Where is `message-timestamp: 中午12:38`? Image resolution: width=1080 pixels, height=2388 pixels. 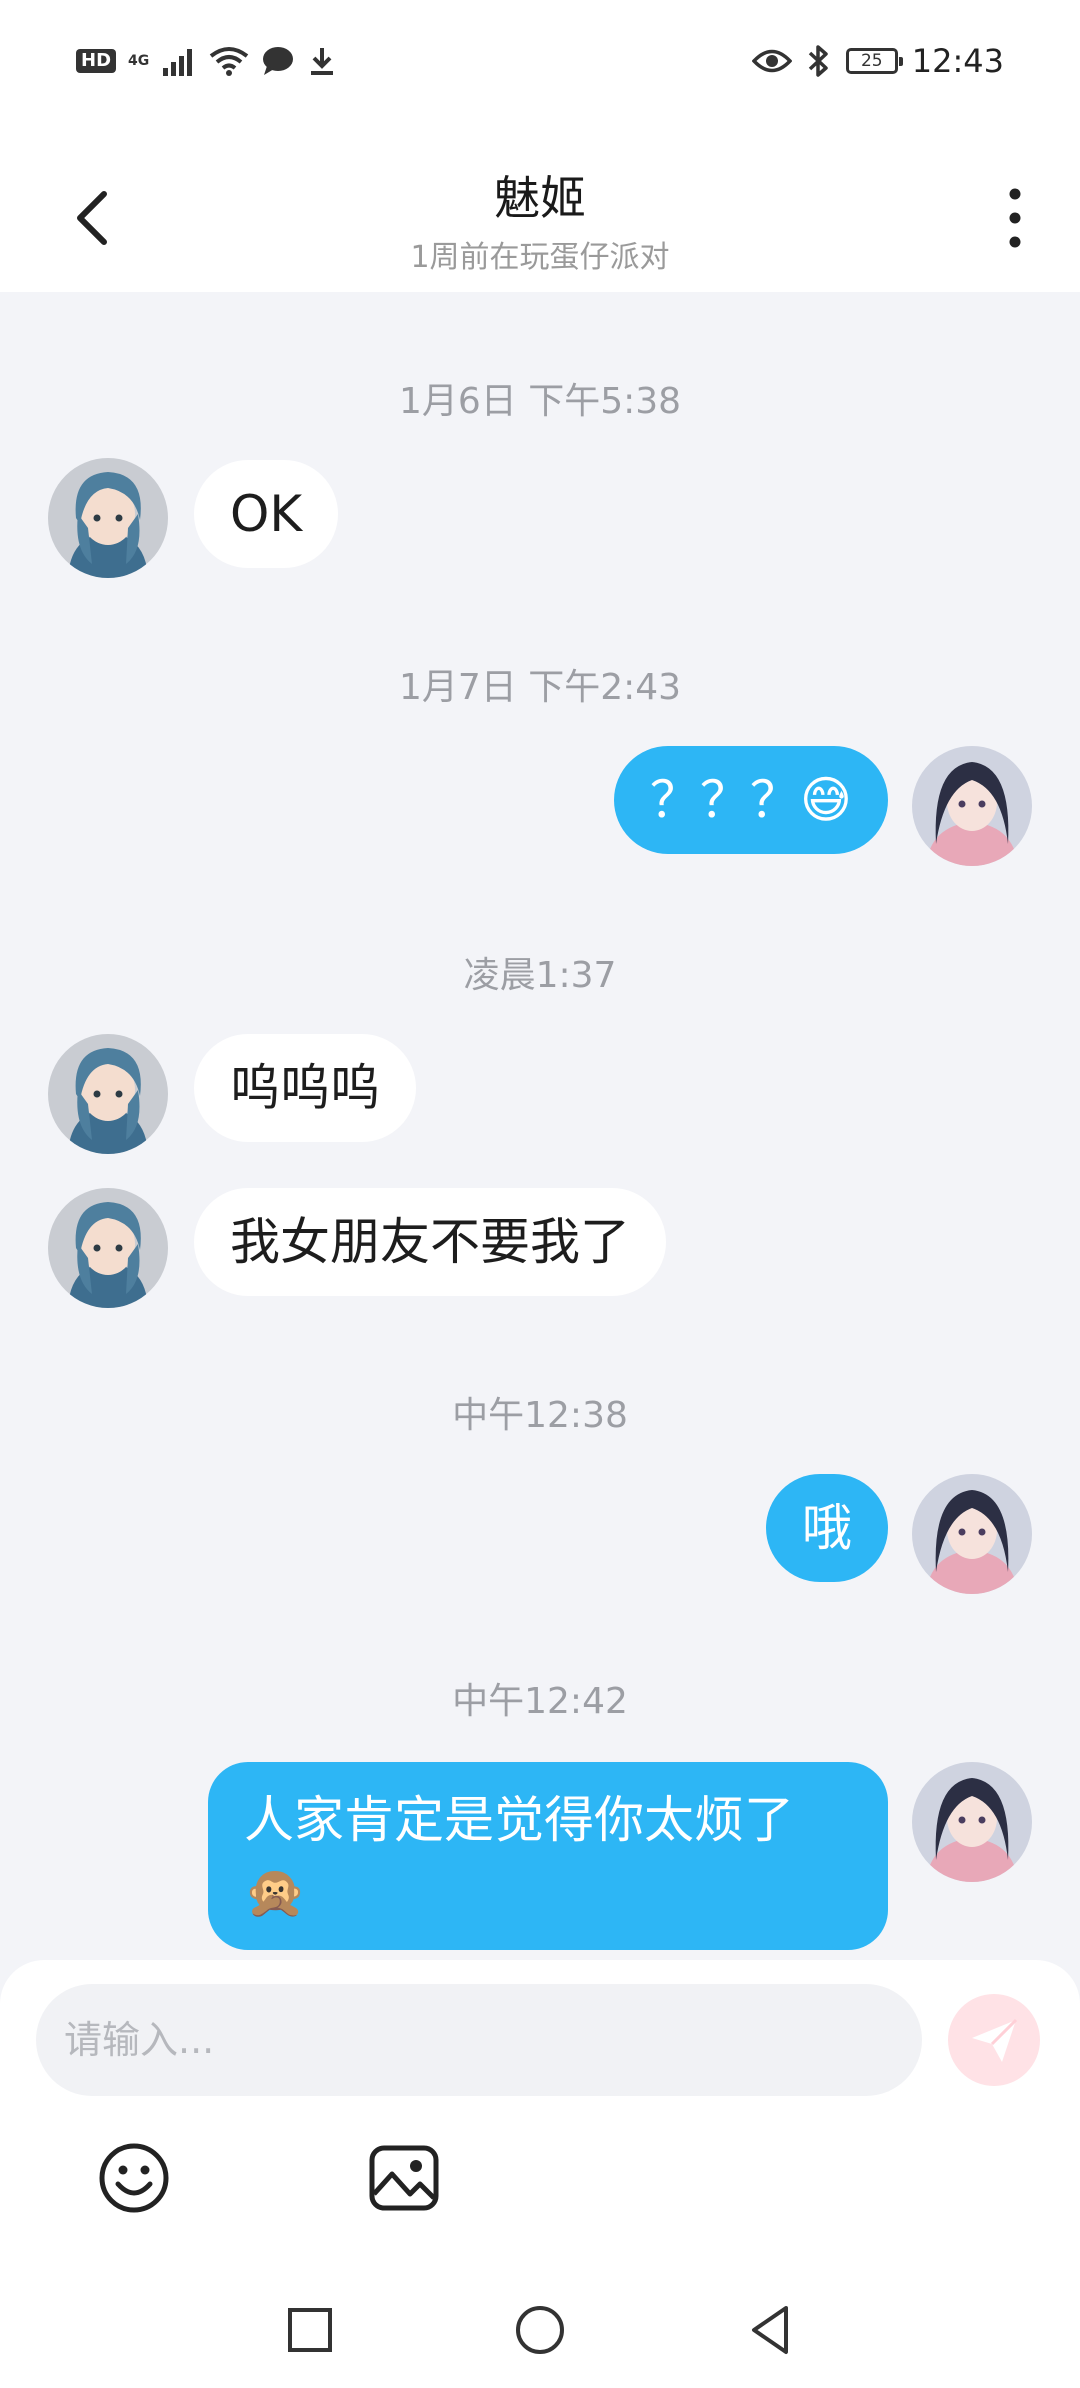
message-timestamp: 中午12:38 is located at coordinates (540, 1415).